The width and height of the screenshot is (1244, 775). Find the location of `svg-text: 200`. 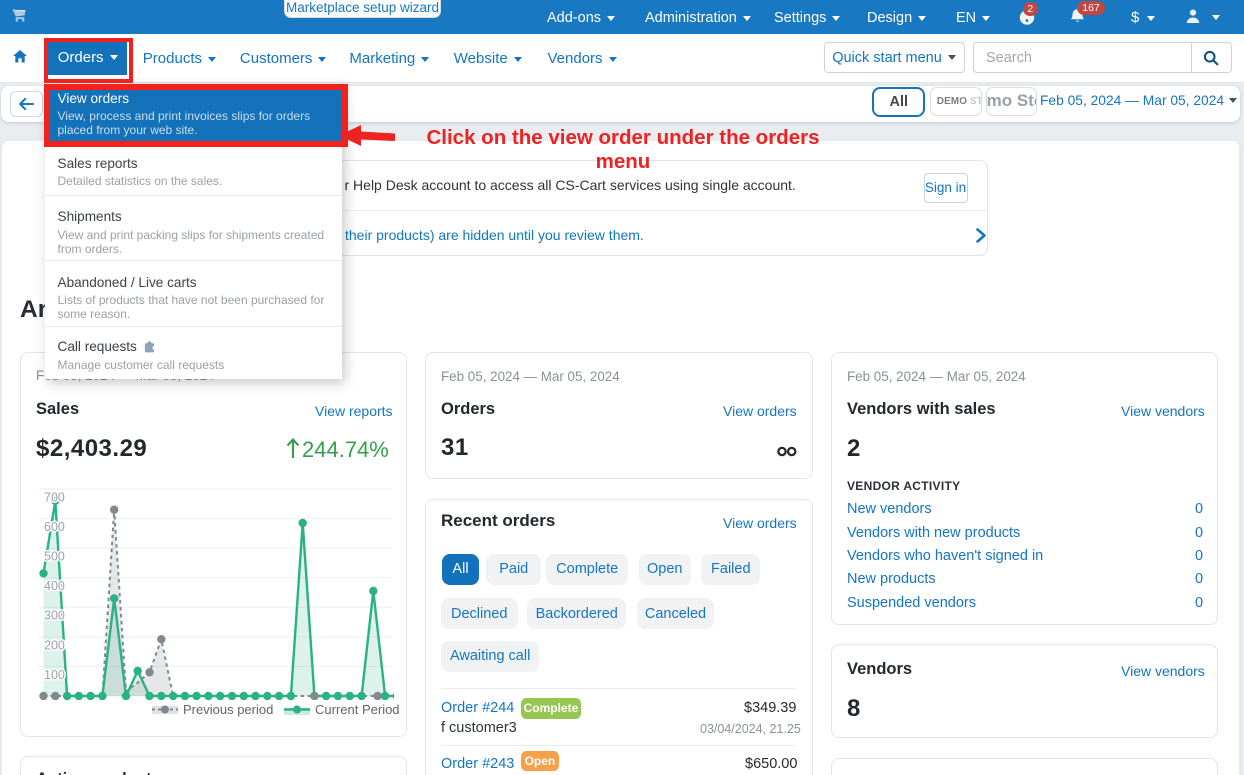

svg-text: 200 is located at coordinates (54, 645).